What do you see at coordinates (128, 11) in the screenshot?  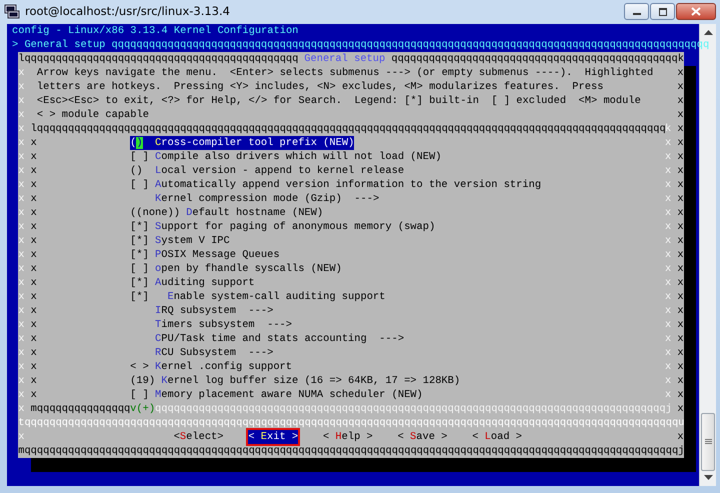 I see `window-title: root@localhost:/usr/src/linux-3.13.4` at bounding box center [128, 11].